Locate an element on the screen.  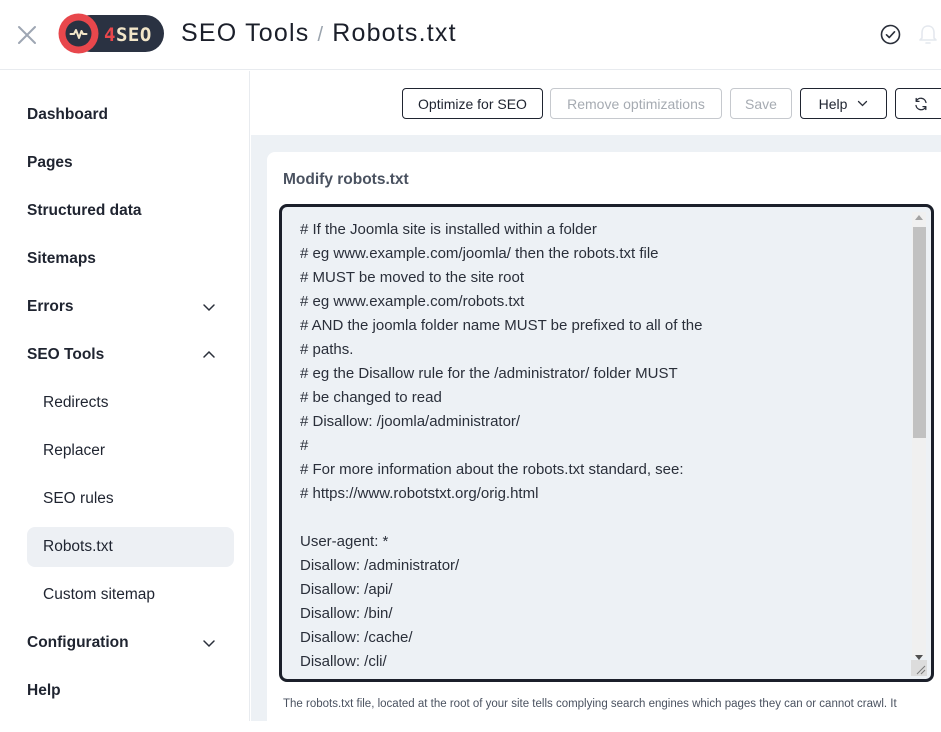
sidebar-subitem-seo-rules: SEO rules is located at coordinates (130, 499).